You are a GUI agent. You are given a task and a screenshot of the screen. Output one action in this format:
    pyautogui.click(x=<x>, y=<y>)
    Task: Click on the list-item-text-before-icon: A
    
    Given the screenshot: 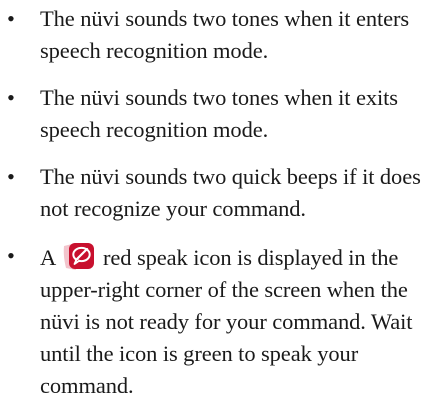 What is the action you would take?
    pyautogui.click(x=47, y=257)
    